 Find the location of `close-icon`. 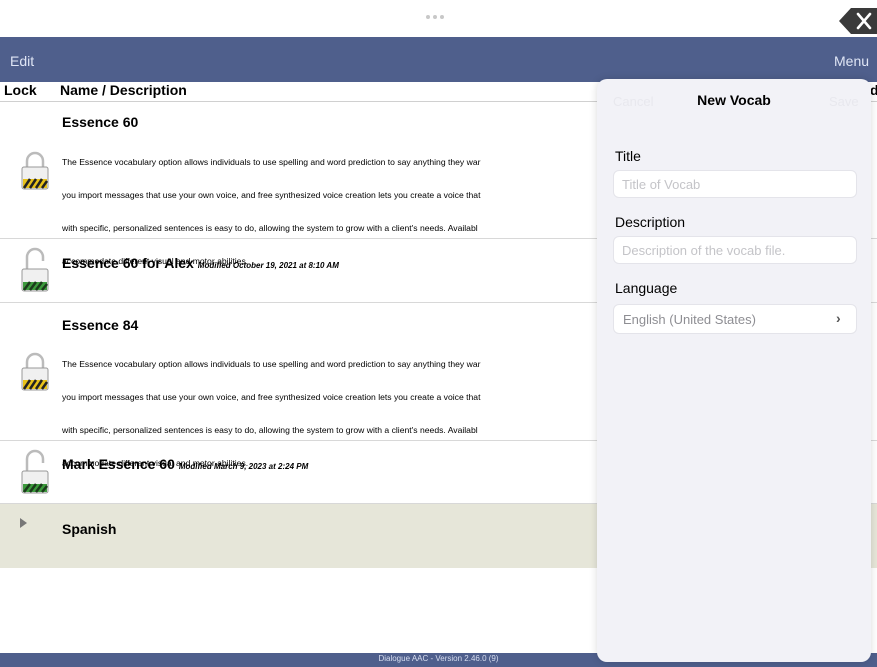

close-icon is located at coordinates (858, 21).